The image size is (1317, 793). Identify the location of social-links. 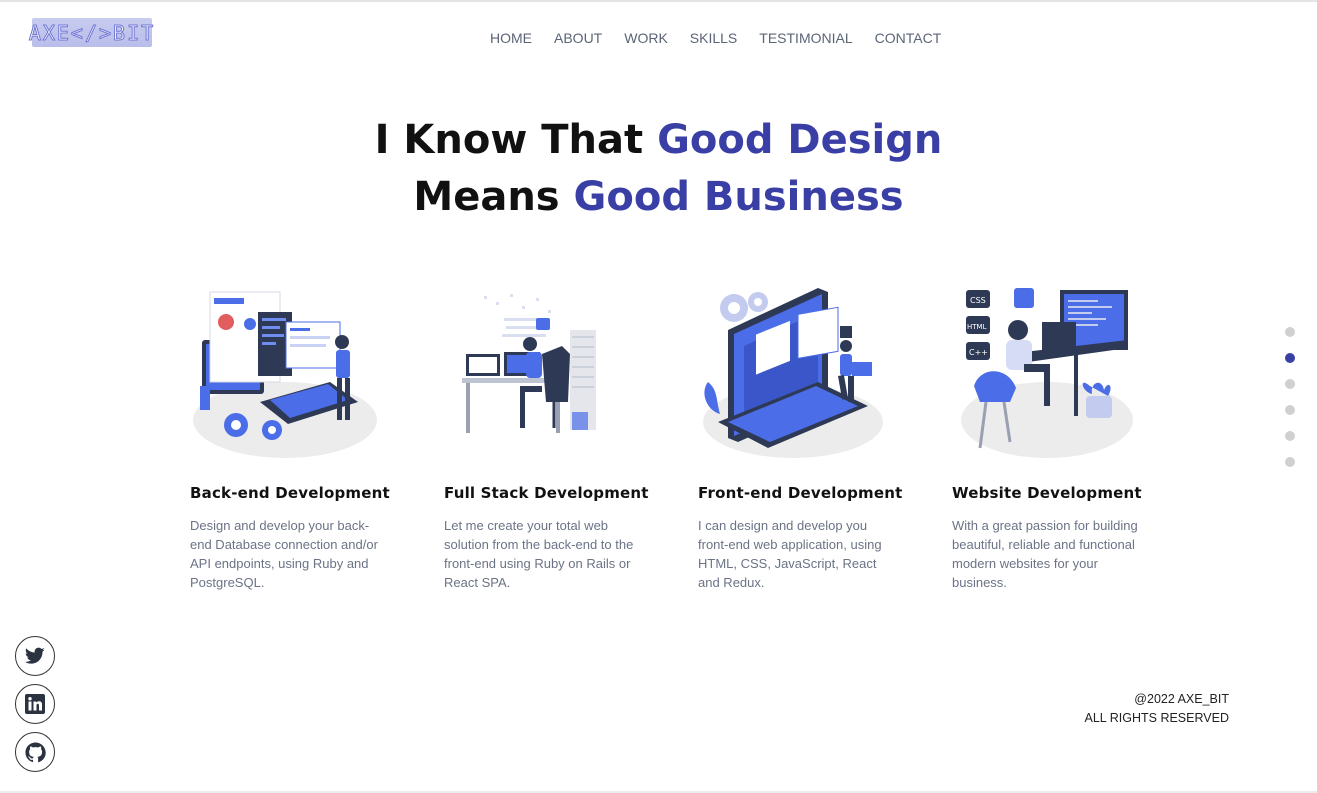
(35, 708).